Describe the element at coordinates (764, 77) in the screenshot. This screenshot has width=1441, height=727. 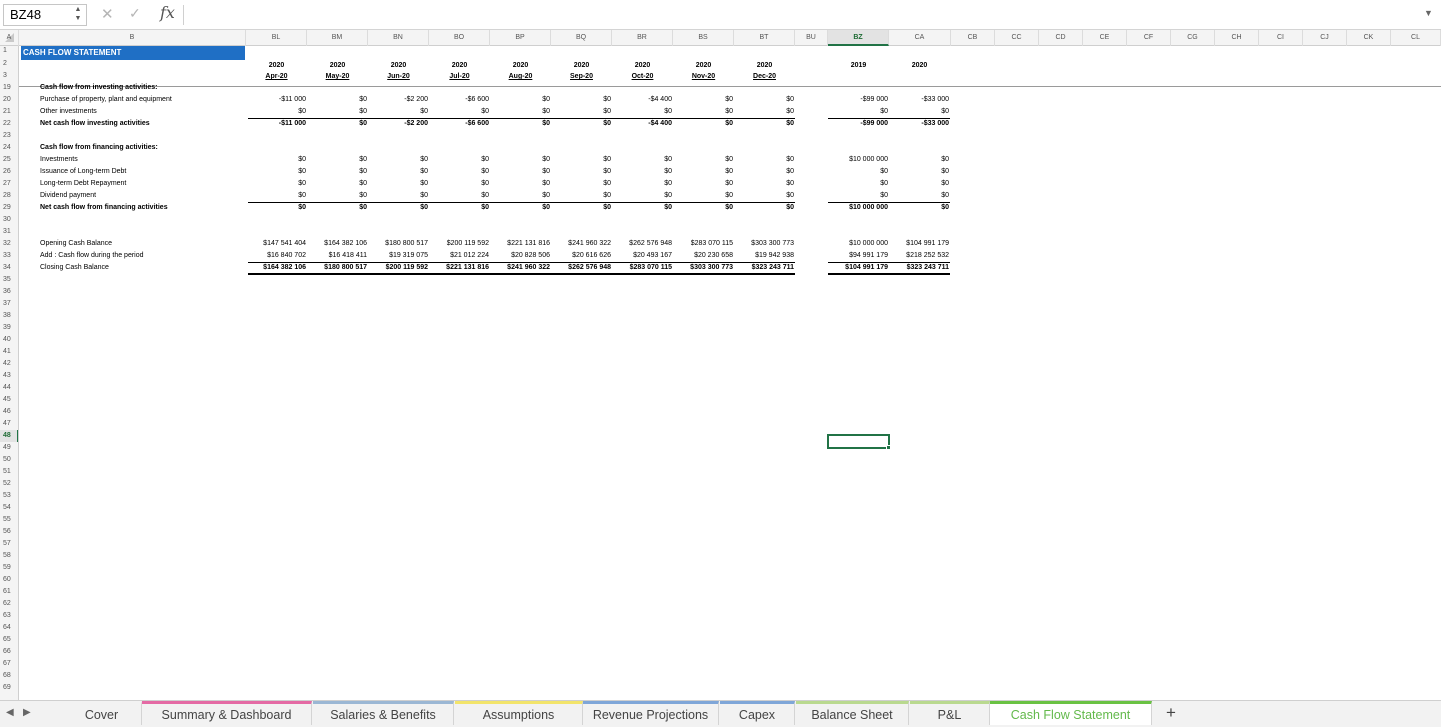
I see `month-header: Dec-20` at that location.